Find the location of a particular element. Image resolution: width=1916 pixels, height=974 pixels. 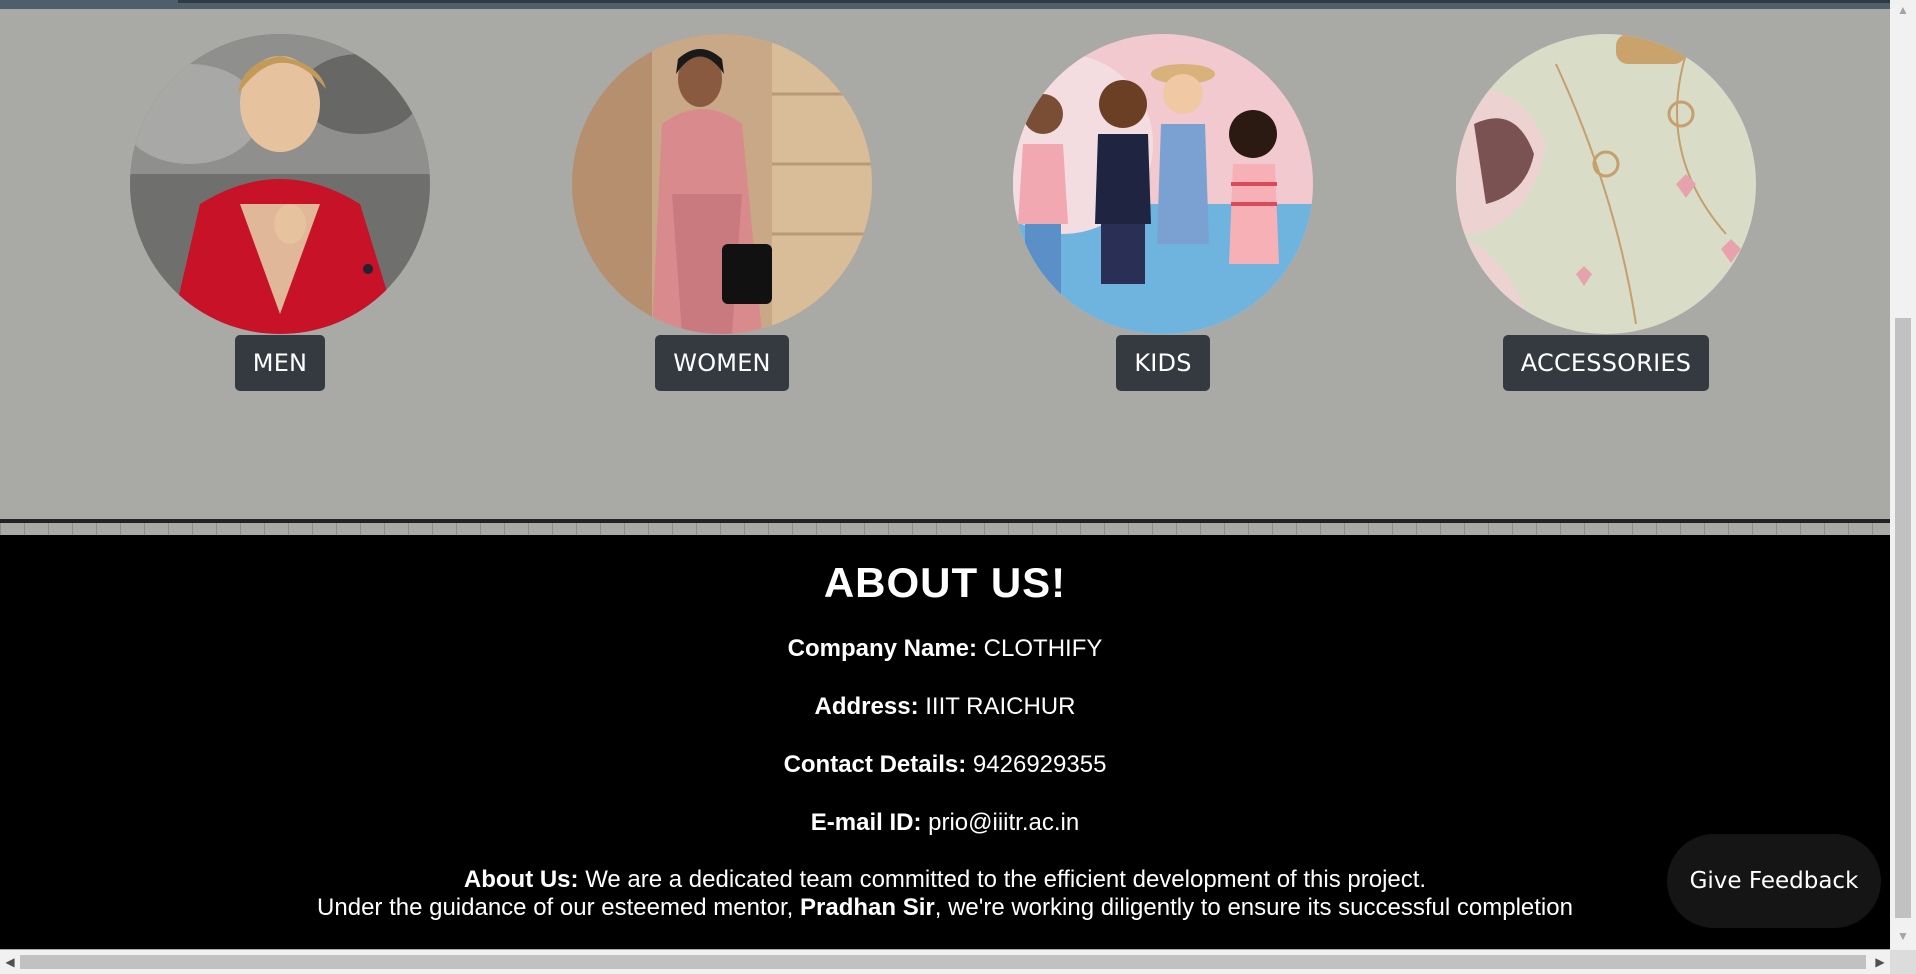

email-label: E-mail ID: is located at coordinates (866, 822).